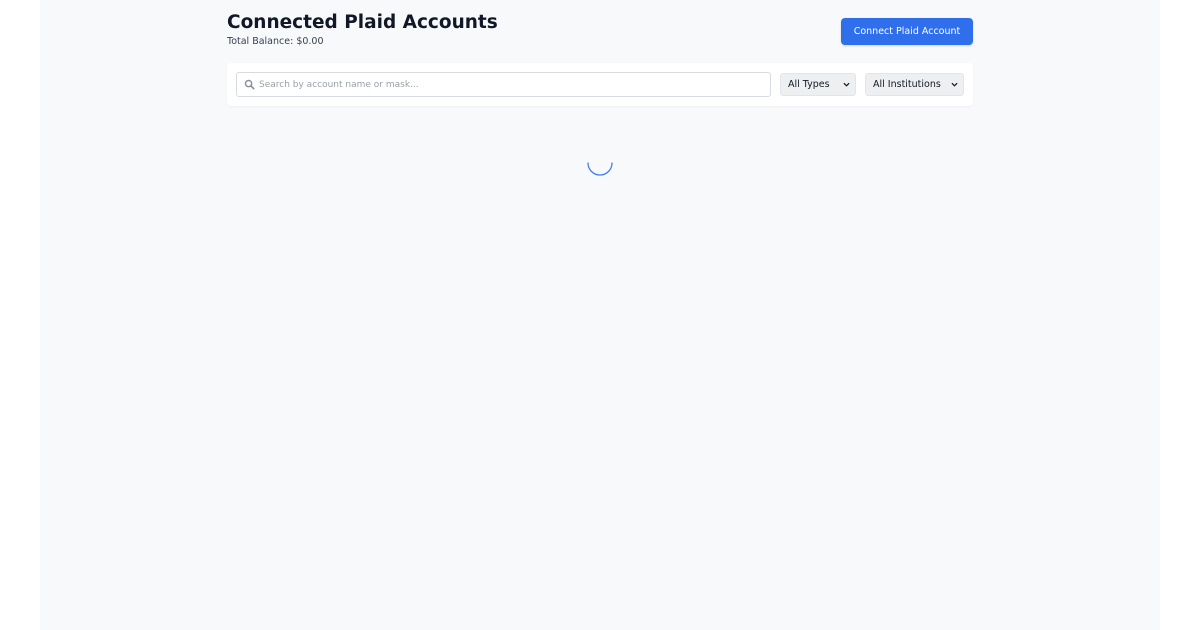  Describe the element at coordinates (511, 84) in the screenshot. I see `search-input` at that location.